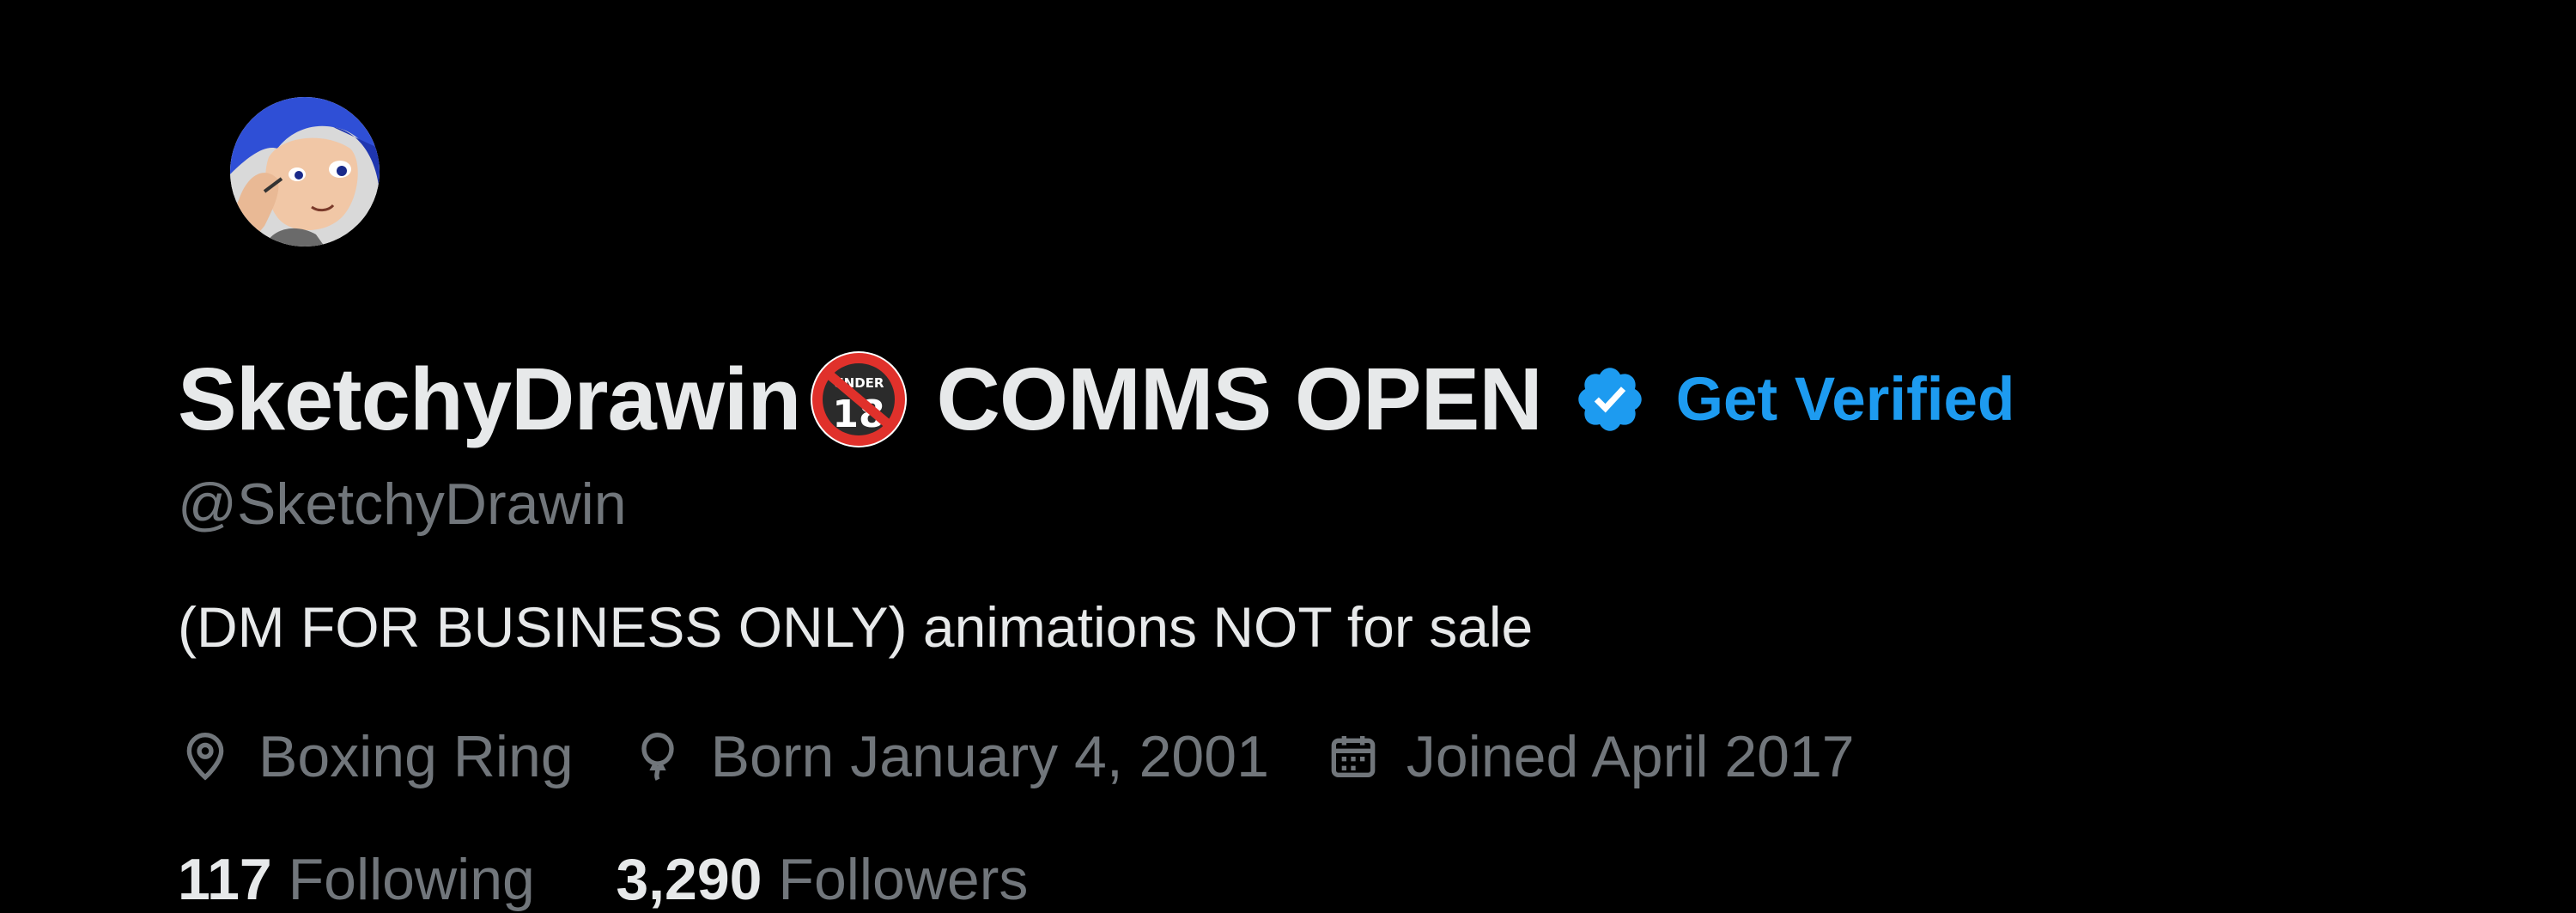 The width and height of the screenshot is (2576, 913). What do you see at coordinates (490, 399) in the screenshot?
I see `display-name: SketchyDrawin` at bounding box center [490, 399].